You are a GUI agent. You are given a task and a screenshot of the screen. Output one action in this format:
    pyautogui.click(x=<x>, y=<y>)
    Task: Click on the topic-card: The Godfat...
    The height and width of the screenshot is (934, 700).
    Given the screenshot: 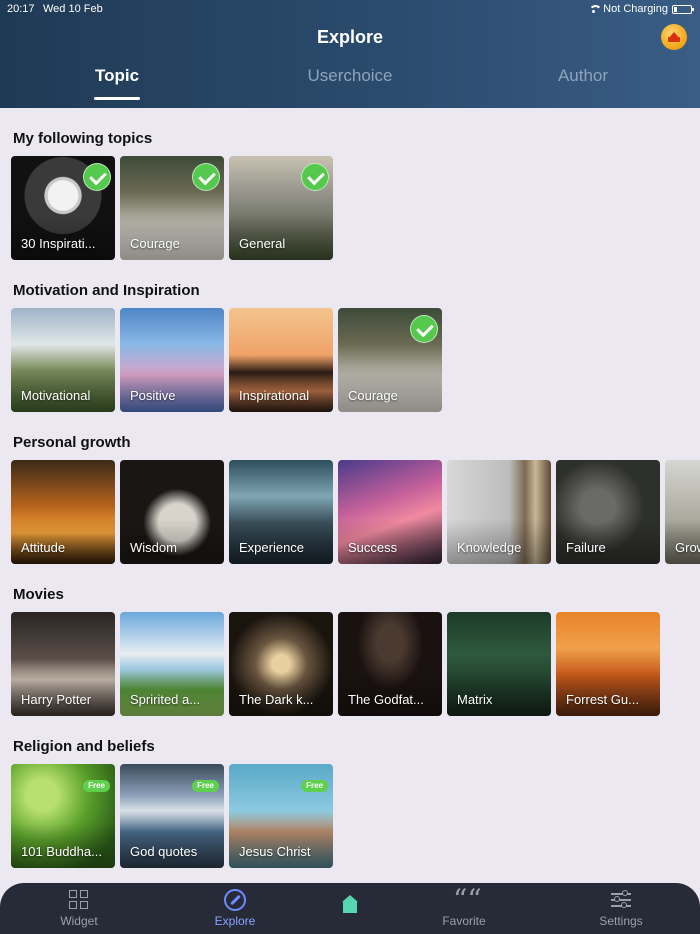 What is the action you would take?
    pyautogui.click(x=390, y=664)
    